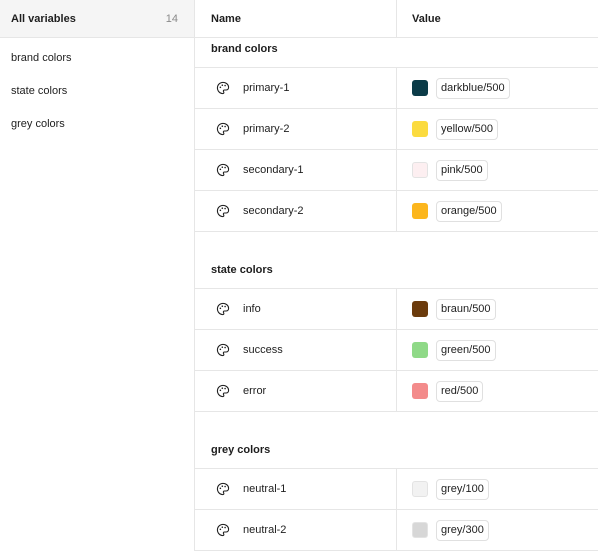  Describe the element at coordinates (396, 450) in the screenshot. I see `group-title: grey colors` at that location.